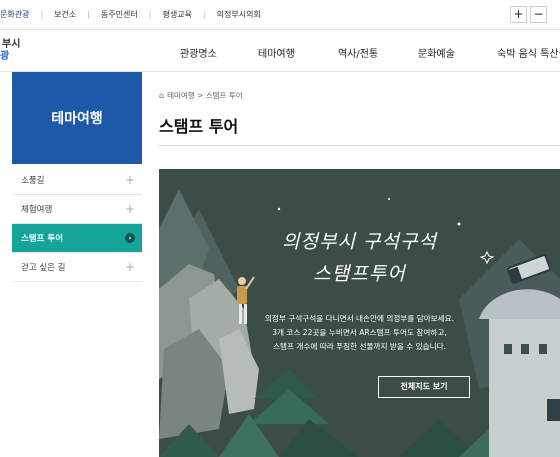 The height and width of the screenshot is (457, 560). I want to click on top-link-city-council: 의정부시의회, so click(239, 14).